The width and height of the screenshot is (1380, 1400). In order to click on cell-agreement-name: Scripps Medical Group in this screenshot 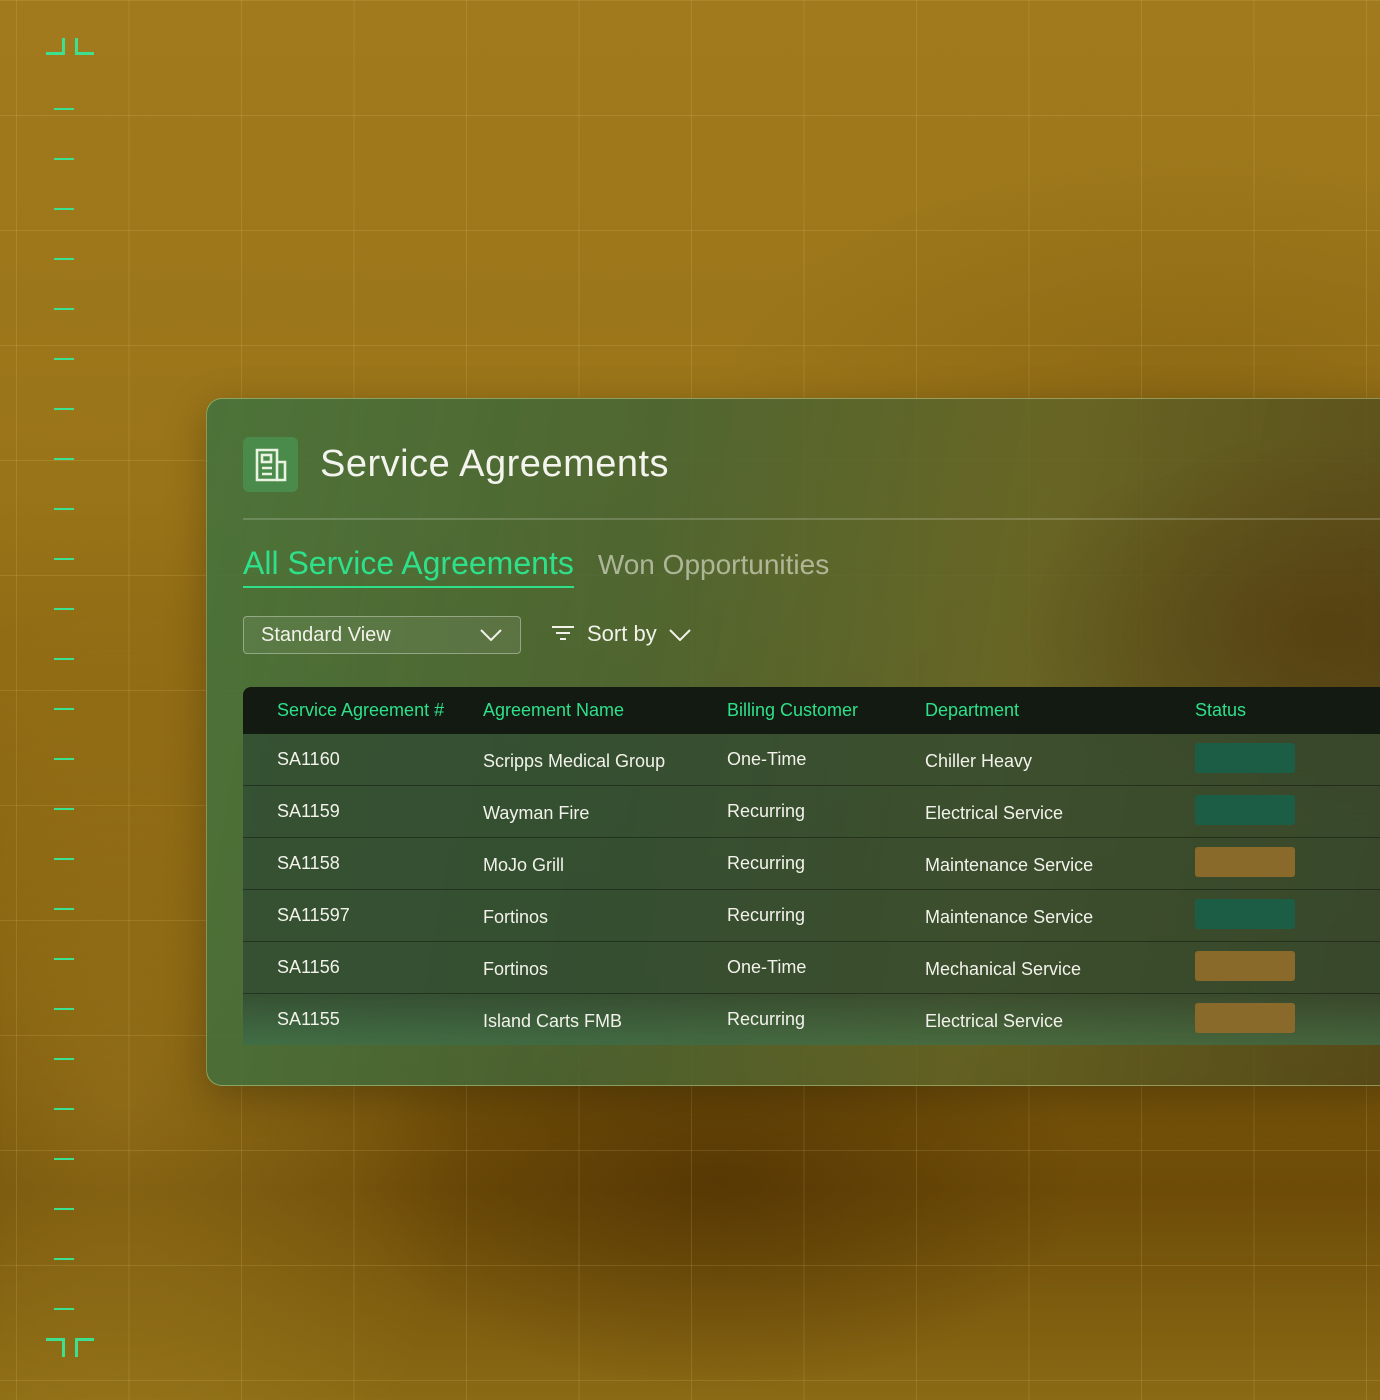, I will do `click(574, 761)`.